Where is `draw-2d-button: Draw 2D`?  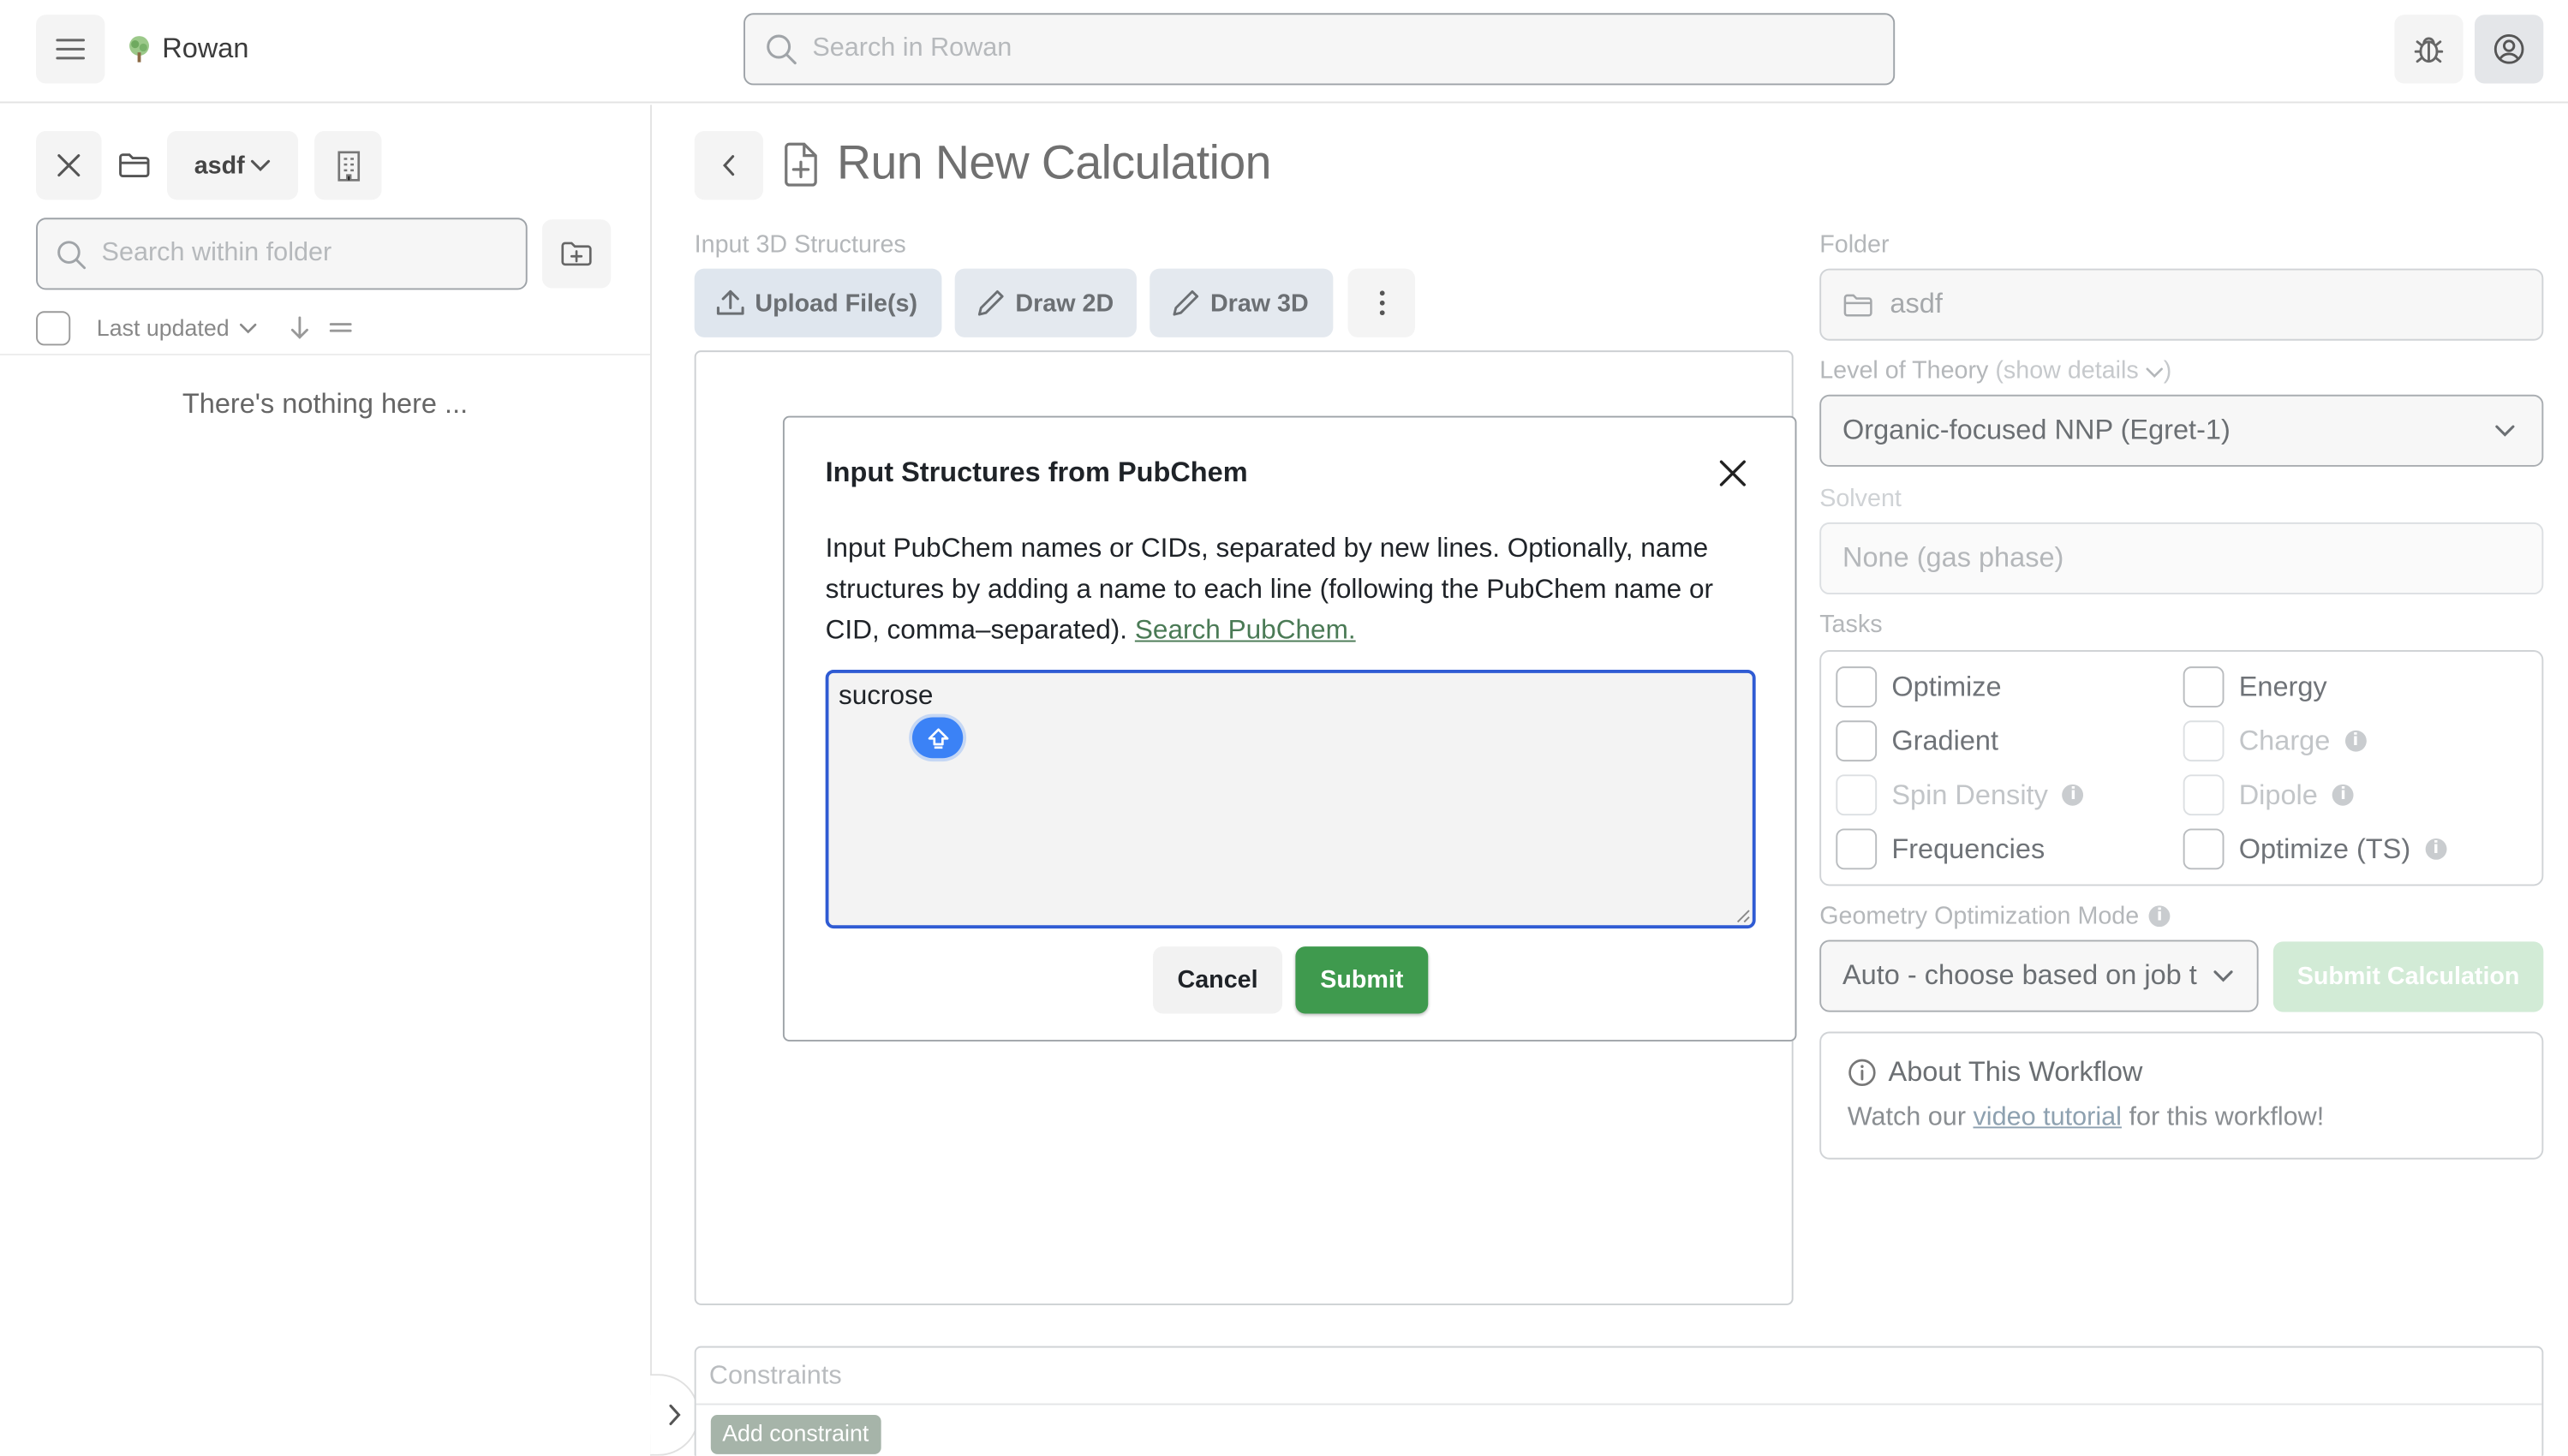 draw-2d-button: Draw 2D is located at coordinates (1045, 302).